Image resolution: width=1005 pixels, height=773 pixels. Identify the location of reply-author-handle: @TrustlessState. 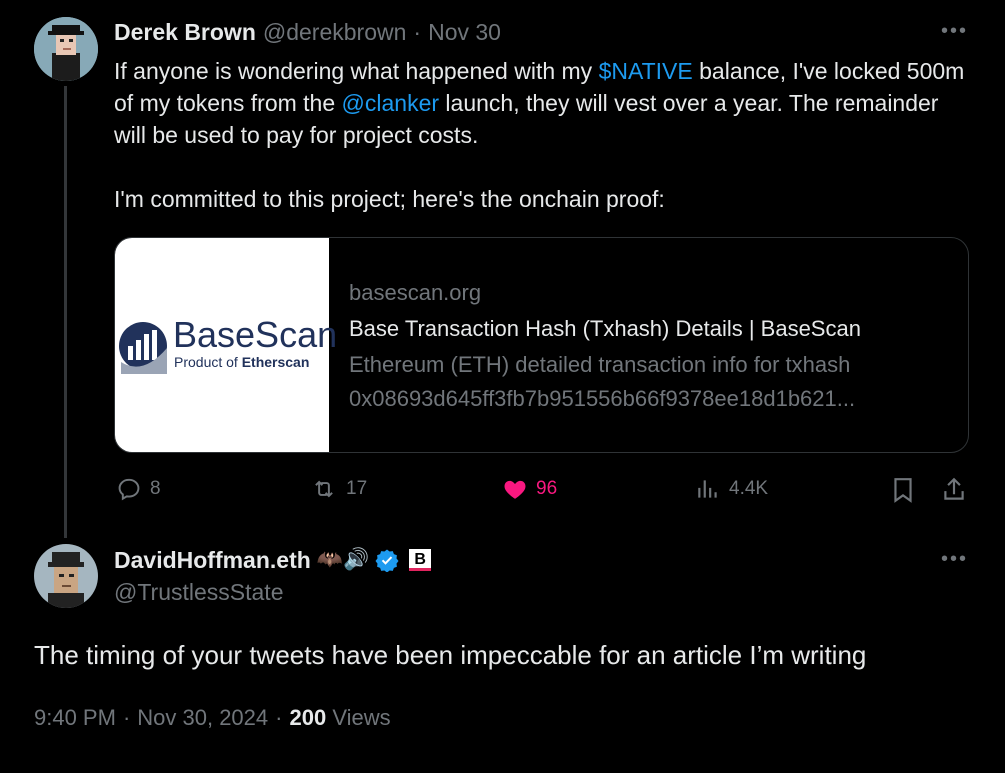
(199, 592).